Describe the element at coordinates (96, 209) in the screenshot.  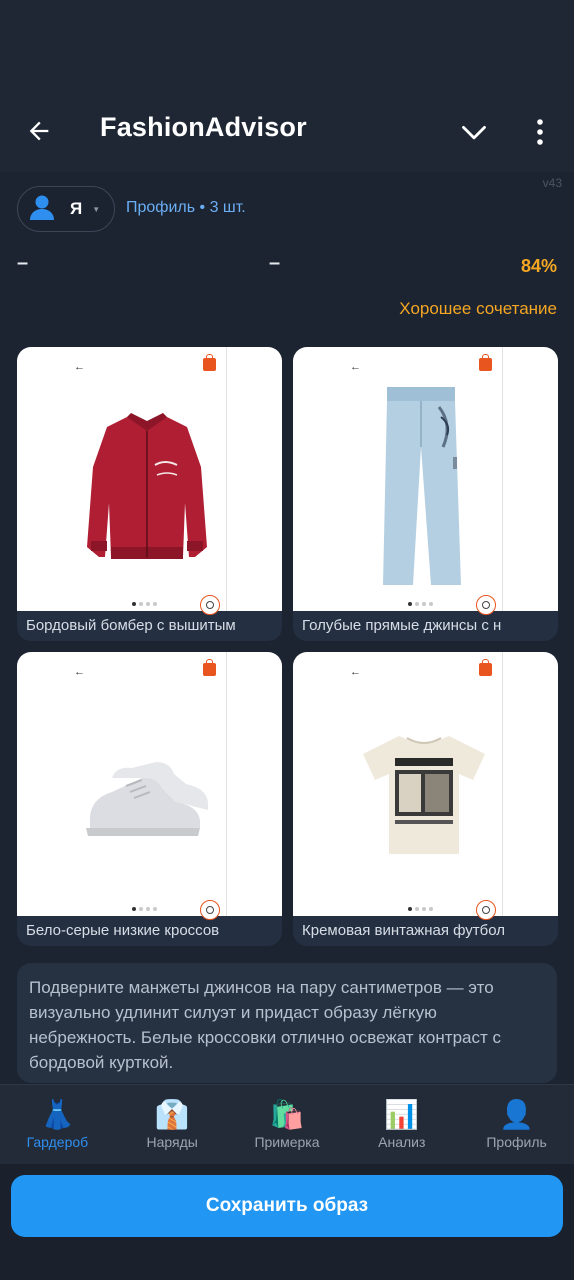
I see `caret-down-icon: ▼` at that location.